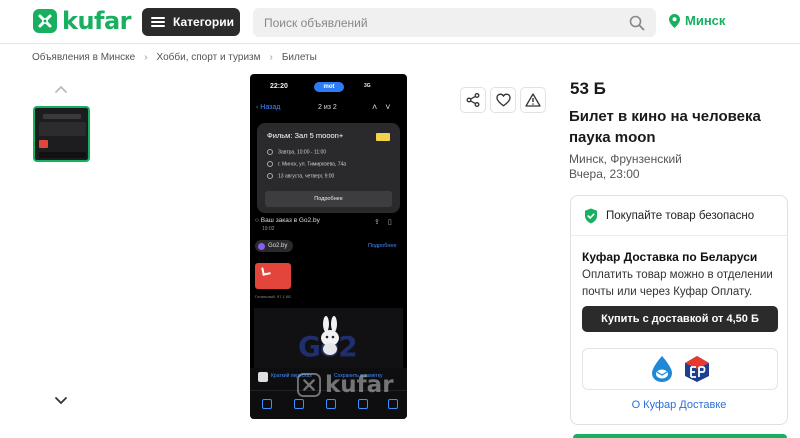  What do you see at coordinates (588, 88) in the screenshot?
I see `listing-price: 53 Б` at bounding box center [588, 88].